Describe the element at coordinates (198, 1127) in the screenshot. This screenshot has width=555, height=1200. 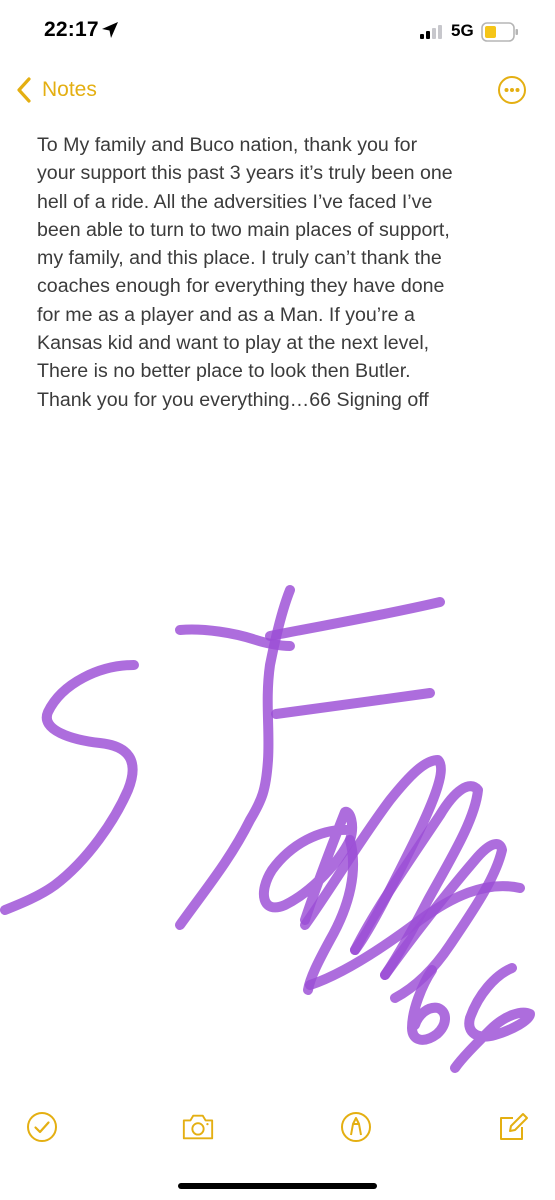
I see `camera-icon` at that location.